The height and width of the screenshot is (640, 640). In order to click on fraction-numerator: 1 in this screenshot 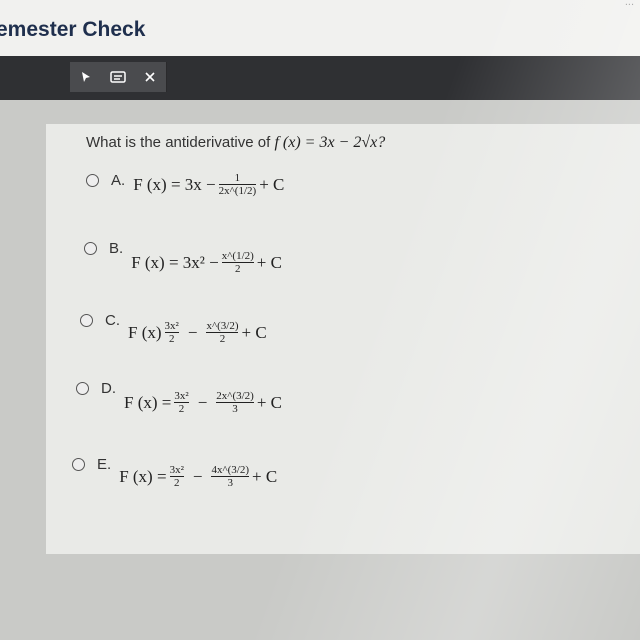, I will do `click(237, 178)`.